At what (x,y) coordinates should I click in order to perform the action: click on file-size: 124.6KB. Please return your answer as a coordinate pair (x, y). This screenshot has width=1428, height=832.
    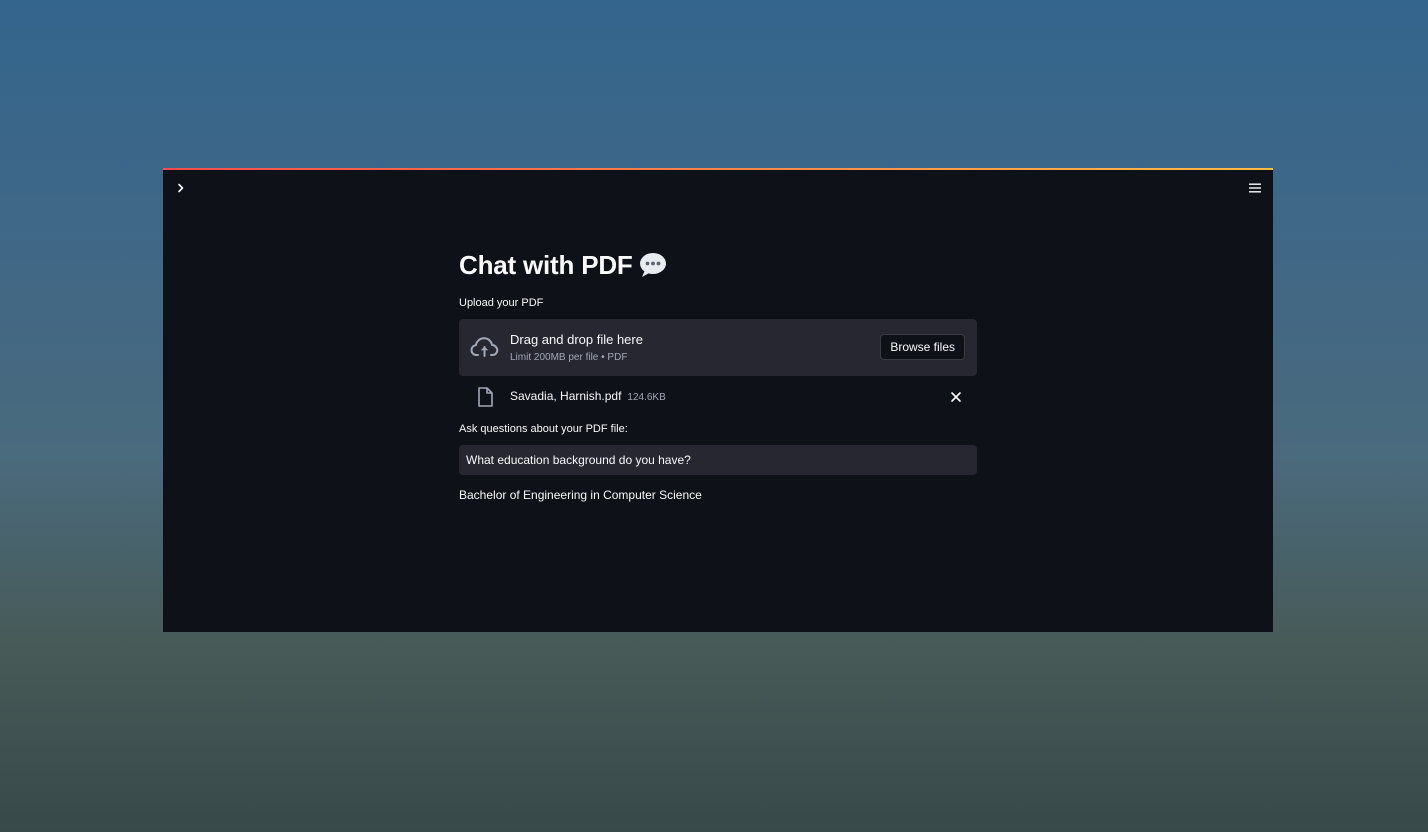
    Looking at the image, I should click on (646, 397).